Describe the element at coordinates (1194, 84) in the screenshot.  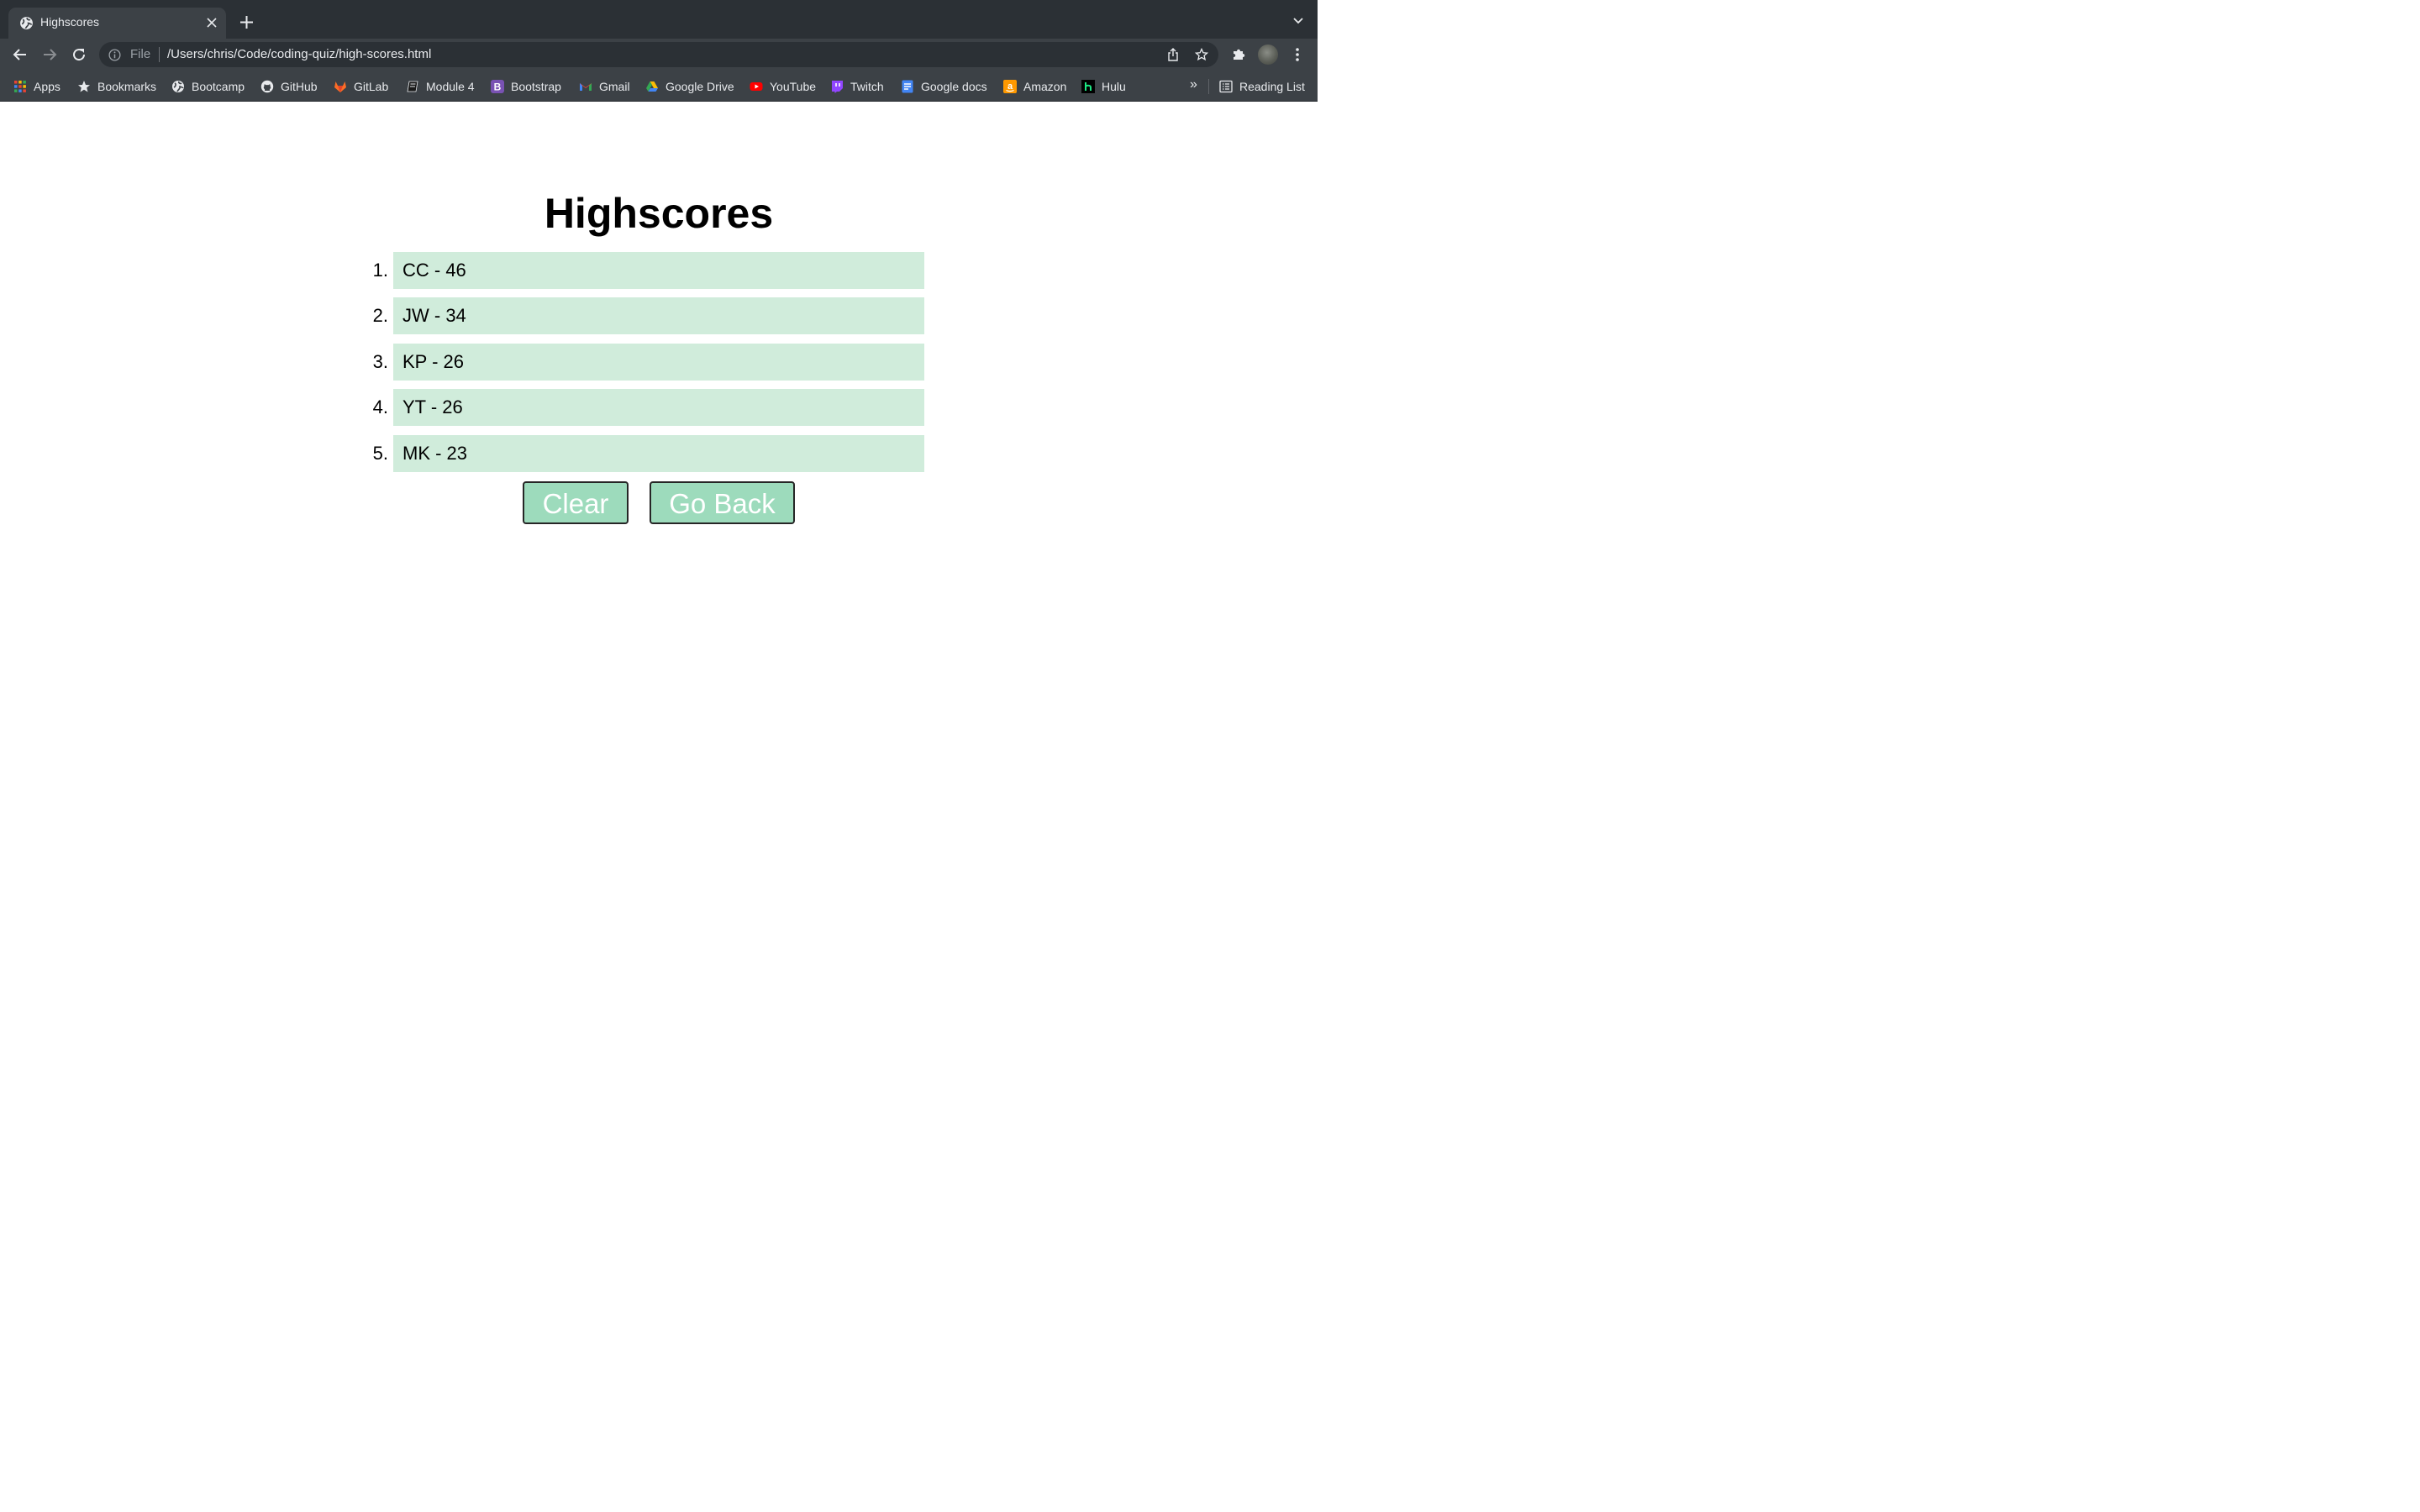
I see `bookmarks-overflow-button: »` at that location.